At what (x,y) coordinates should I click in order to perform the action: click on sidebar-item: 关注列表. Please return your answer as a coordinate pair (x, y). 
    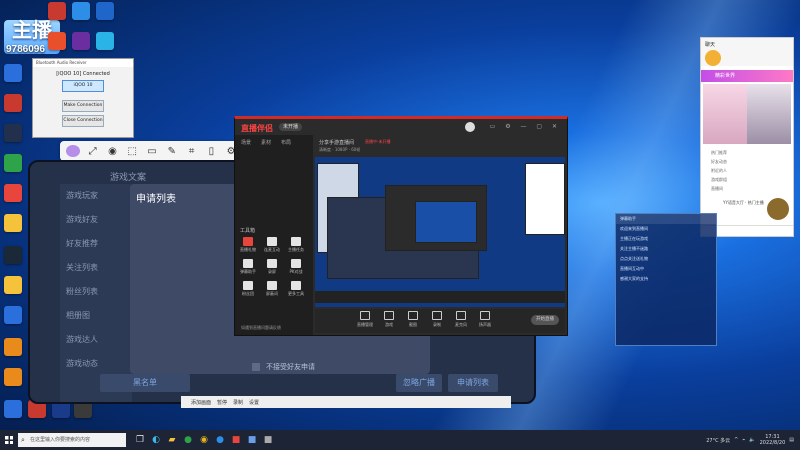
    Looking at the image, I should click on (96, 268).